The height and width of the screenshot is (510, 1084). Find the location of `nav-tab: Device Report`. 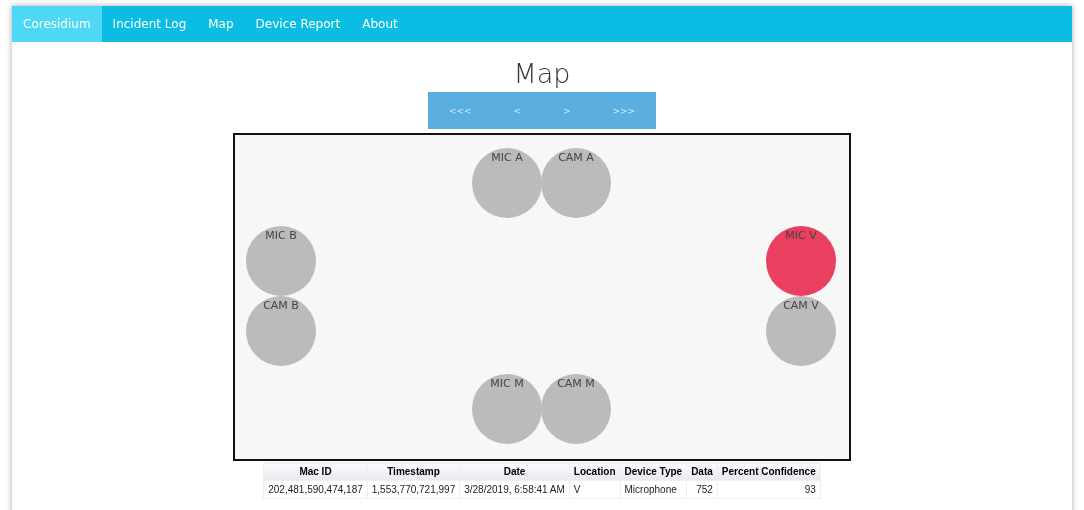

nav-tab: Device Report is located at coordinates (298, 24).